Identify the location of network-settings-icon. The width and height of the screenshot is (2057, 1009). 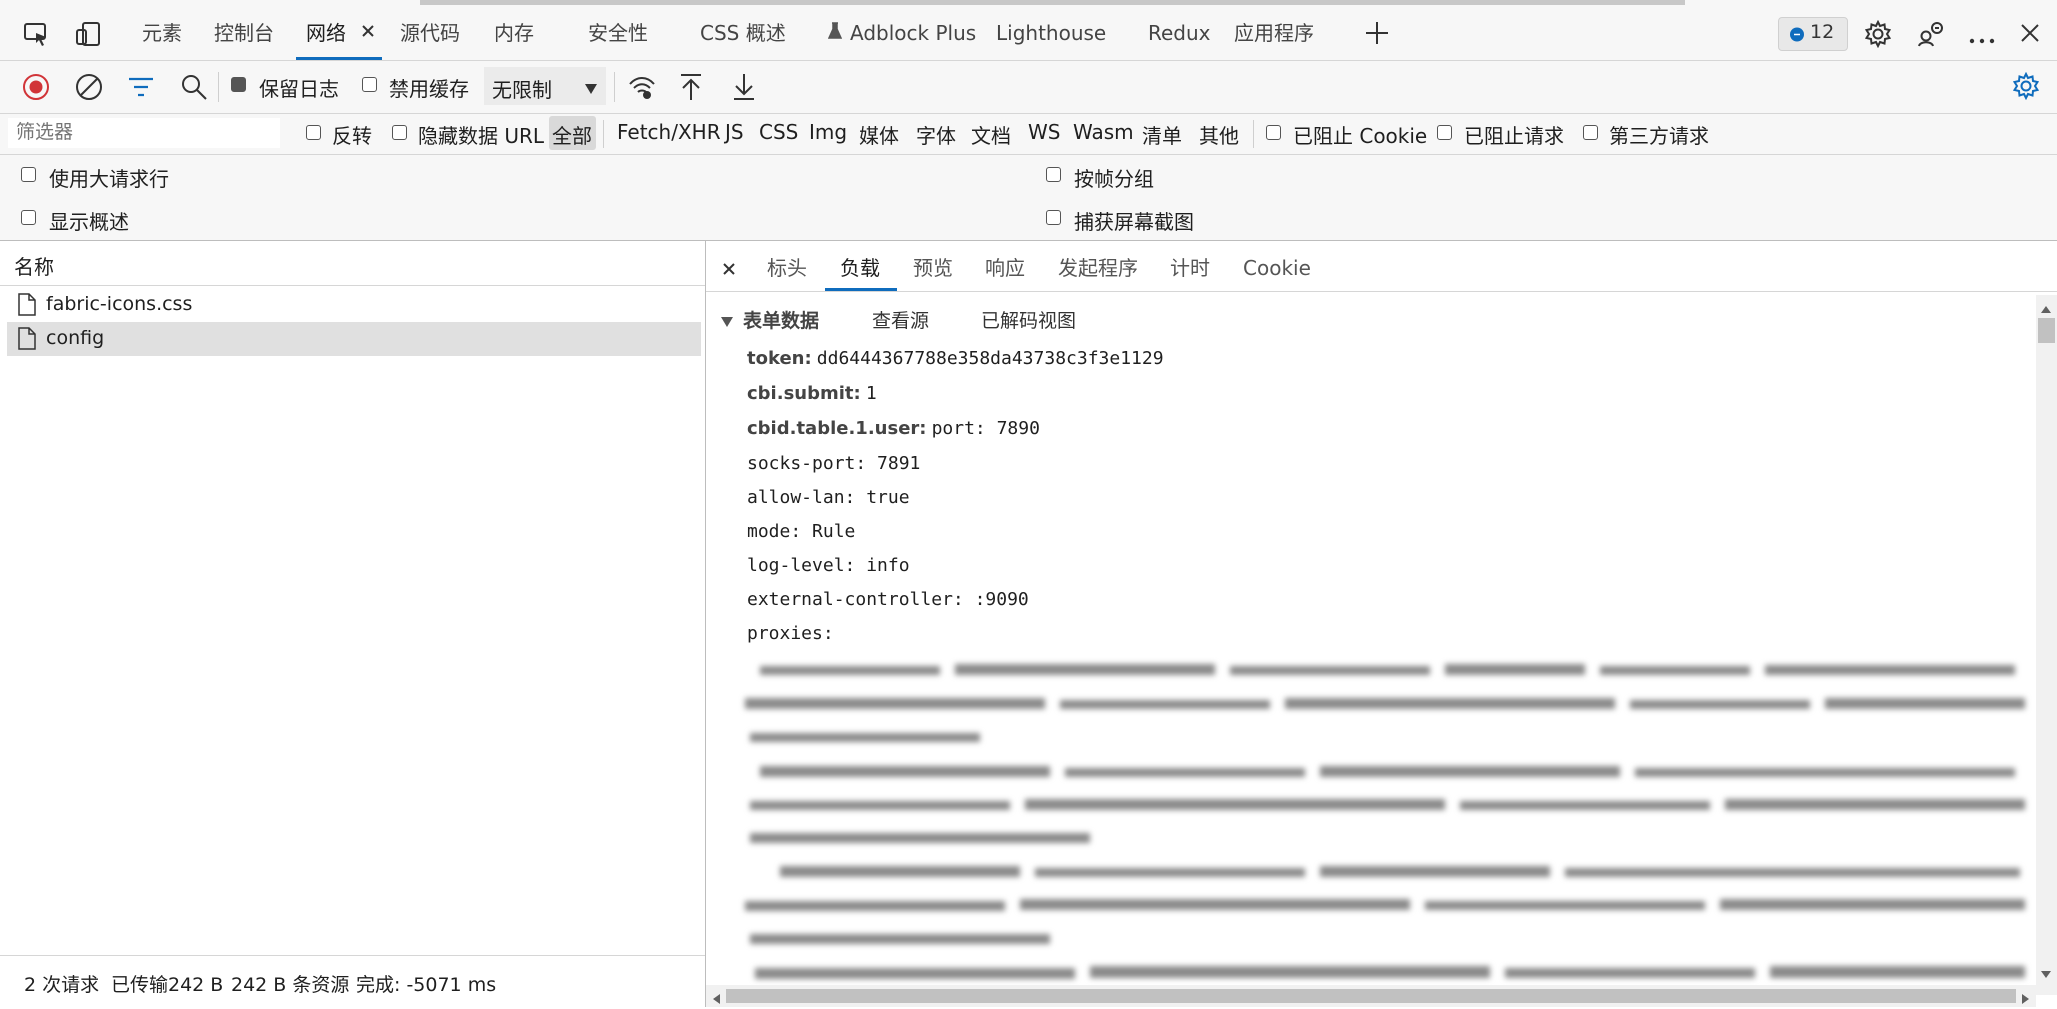
(2026, 86).